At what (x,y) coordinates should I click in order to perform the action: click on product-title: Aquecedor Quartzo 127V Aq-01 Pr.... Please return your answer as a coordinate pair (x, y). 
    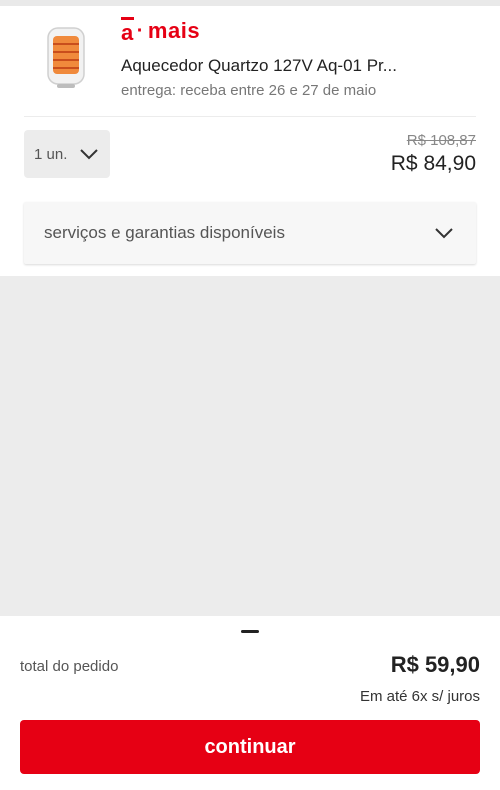
    Looking at the image, I should click on (291, 66).